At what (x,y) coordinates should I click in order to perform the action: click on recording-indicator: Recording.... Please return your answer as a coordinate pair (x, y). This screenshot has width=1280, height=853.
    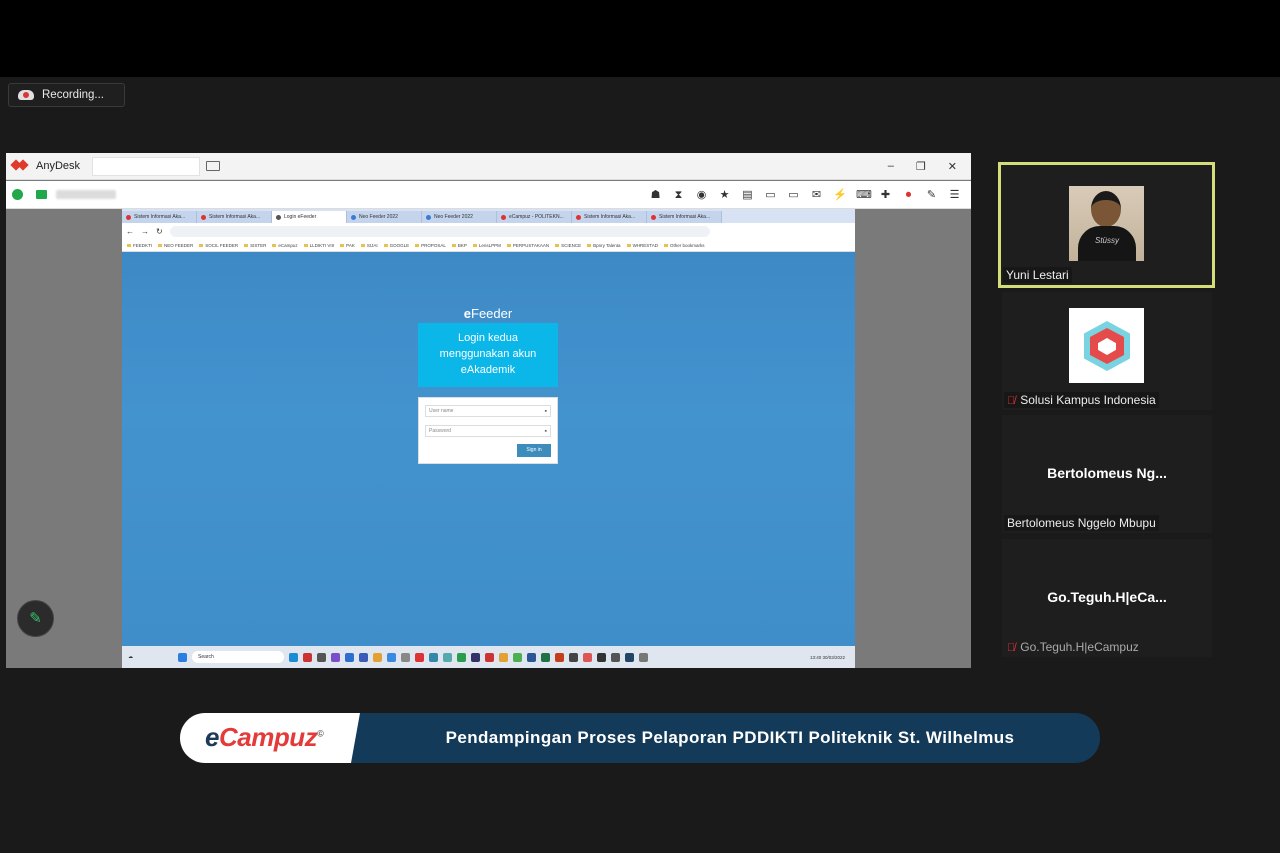
    Looking at the image, I should click on (66, 95).